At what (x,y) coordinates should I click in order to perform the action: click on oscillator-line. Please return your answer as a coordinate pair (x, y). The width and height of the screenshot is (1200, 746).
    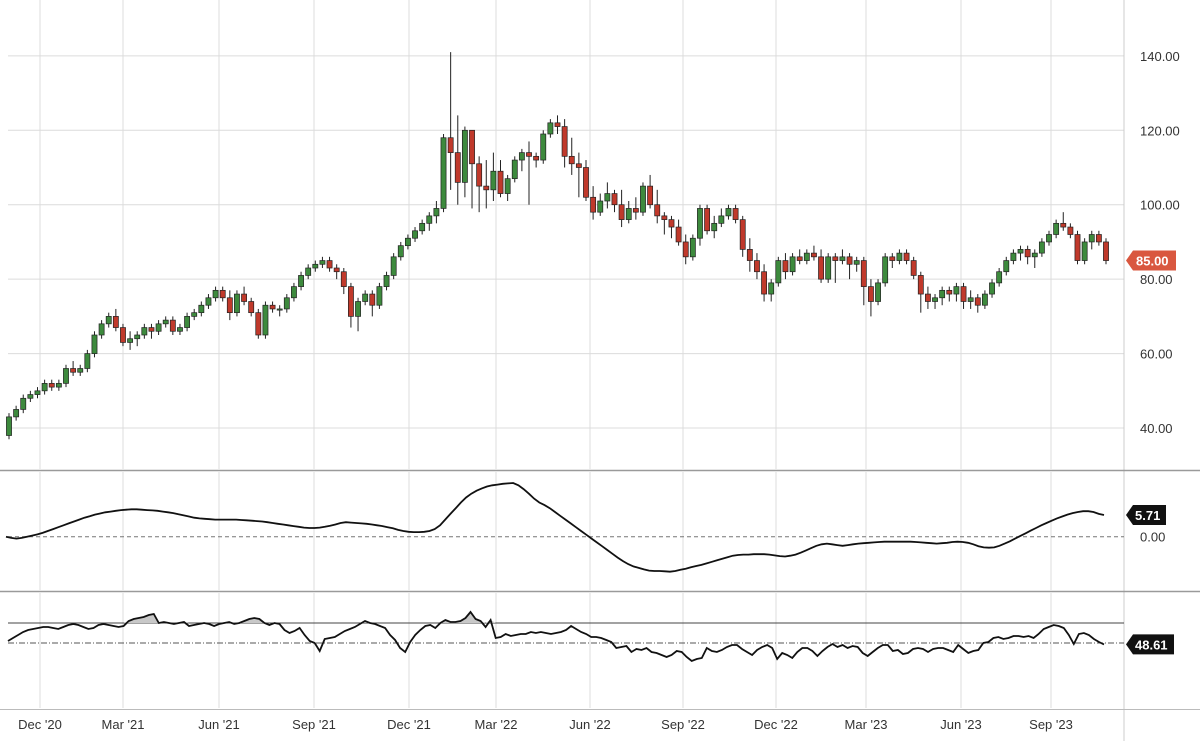
    Looking at the image, I should click on (555, 527).